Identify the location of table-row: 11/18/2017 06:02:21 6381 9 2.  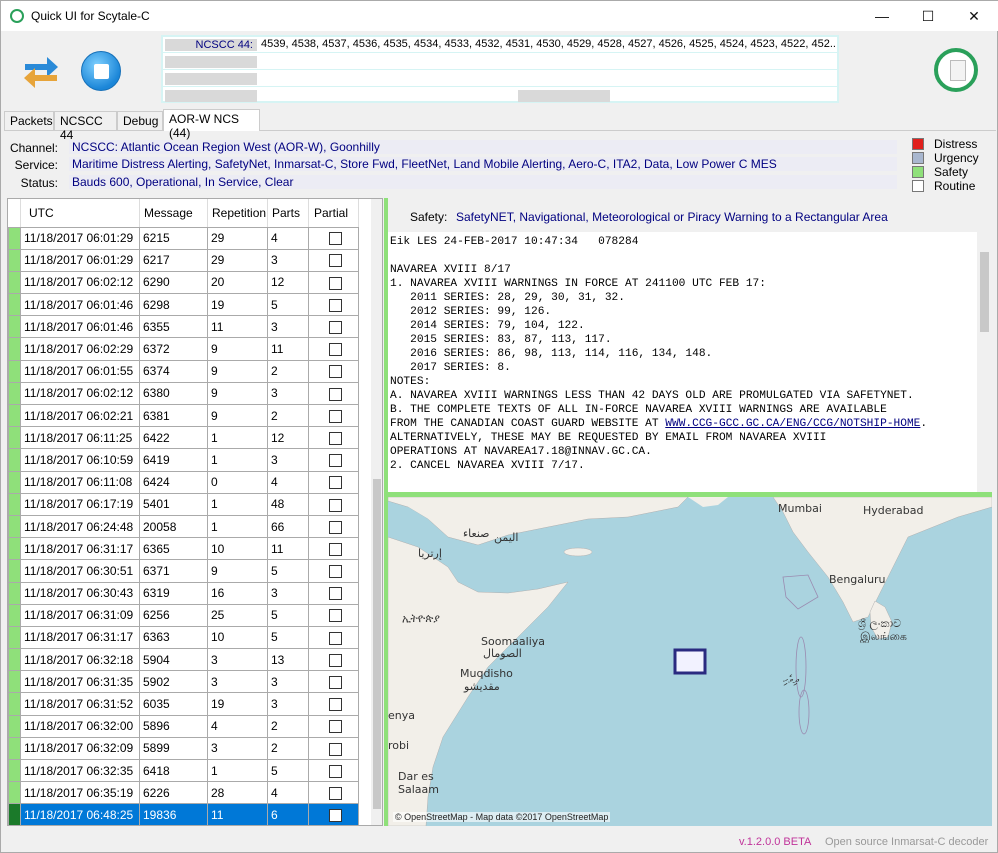
(183, 415).